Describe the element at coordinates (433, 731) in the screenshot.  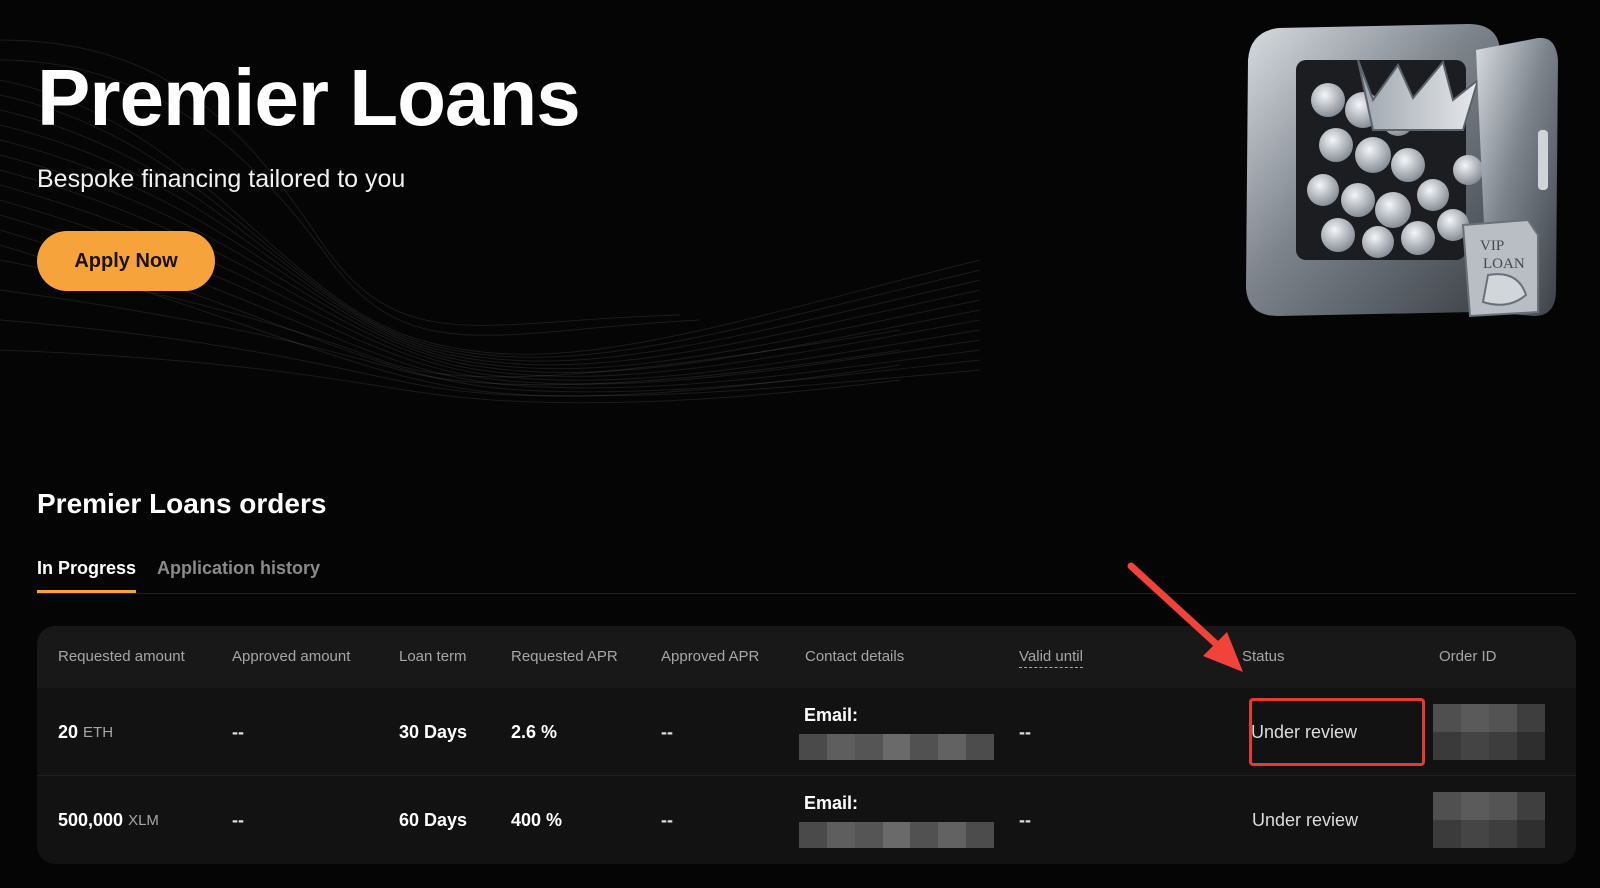
I see `loan-term-cell: 30 Days` at that location.